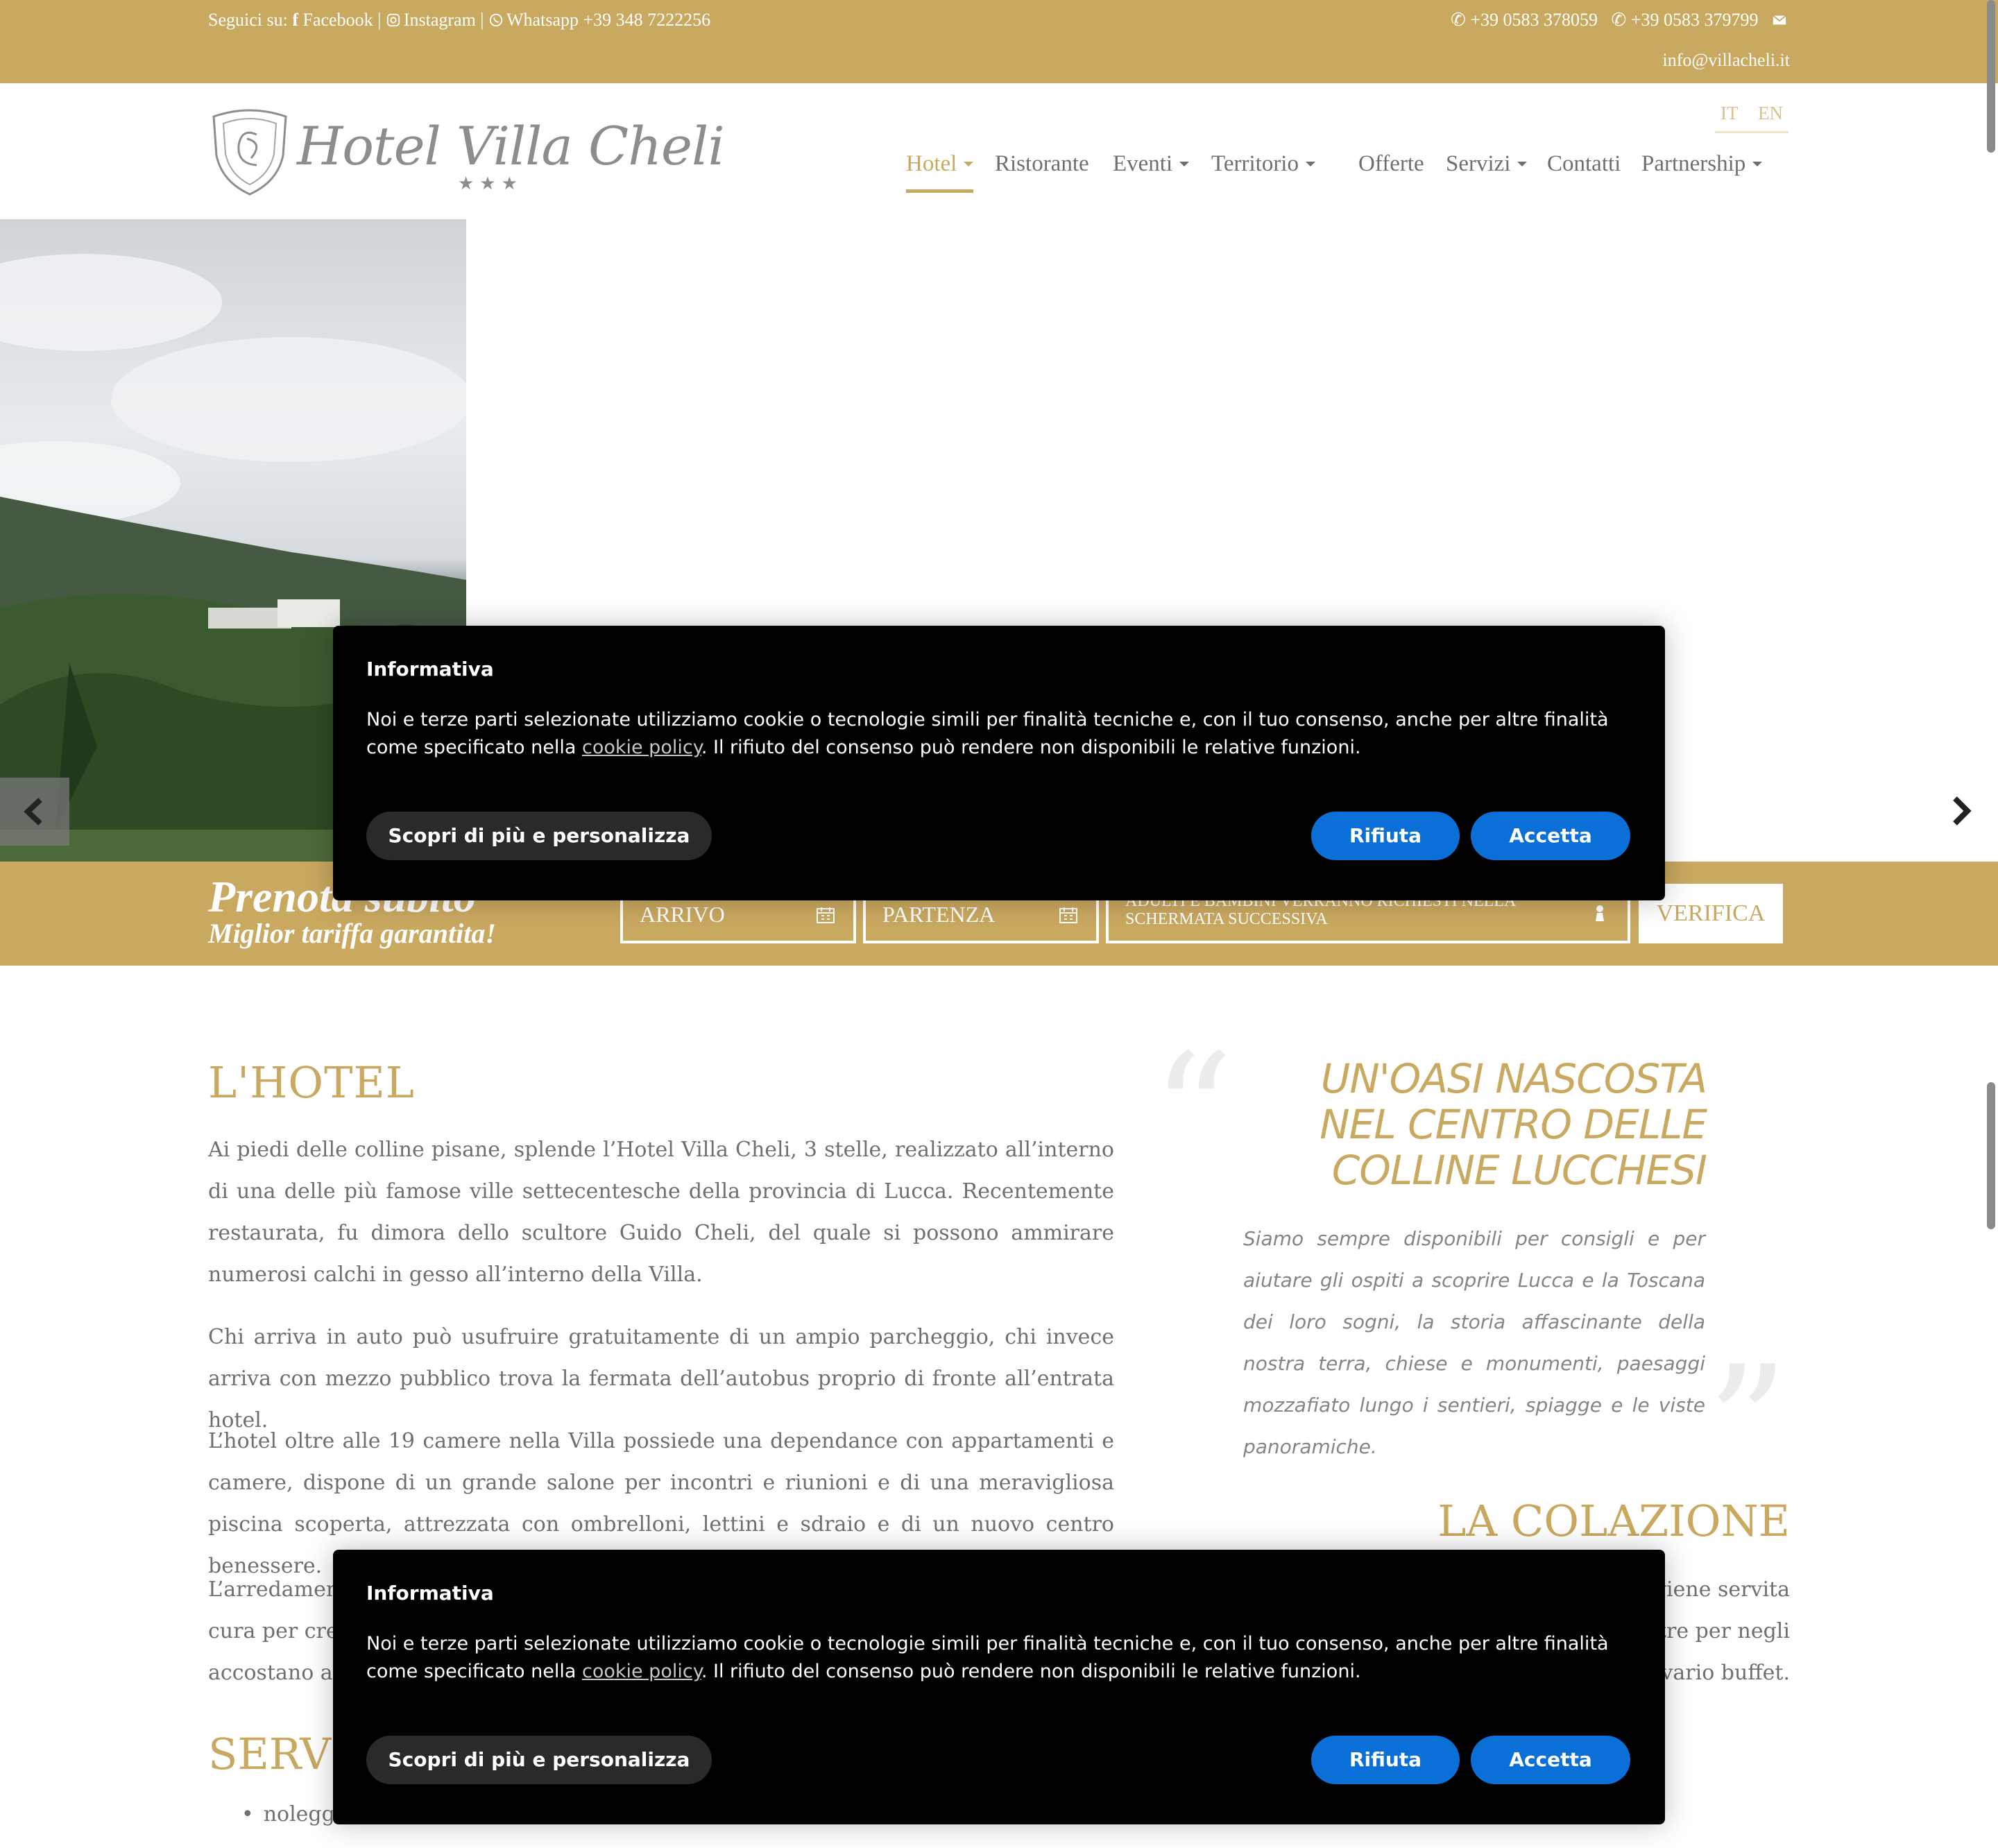 The width and height of the screenshot is (1998, 1848). Describe the element at coordinates (295, 20) in the screenshot. I see `facebook-icon: f` at that location.